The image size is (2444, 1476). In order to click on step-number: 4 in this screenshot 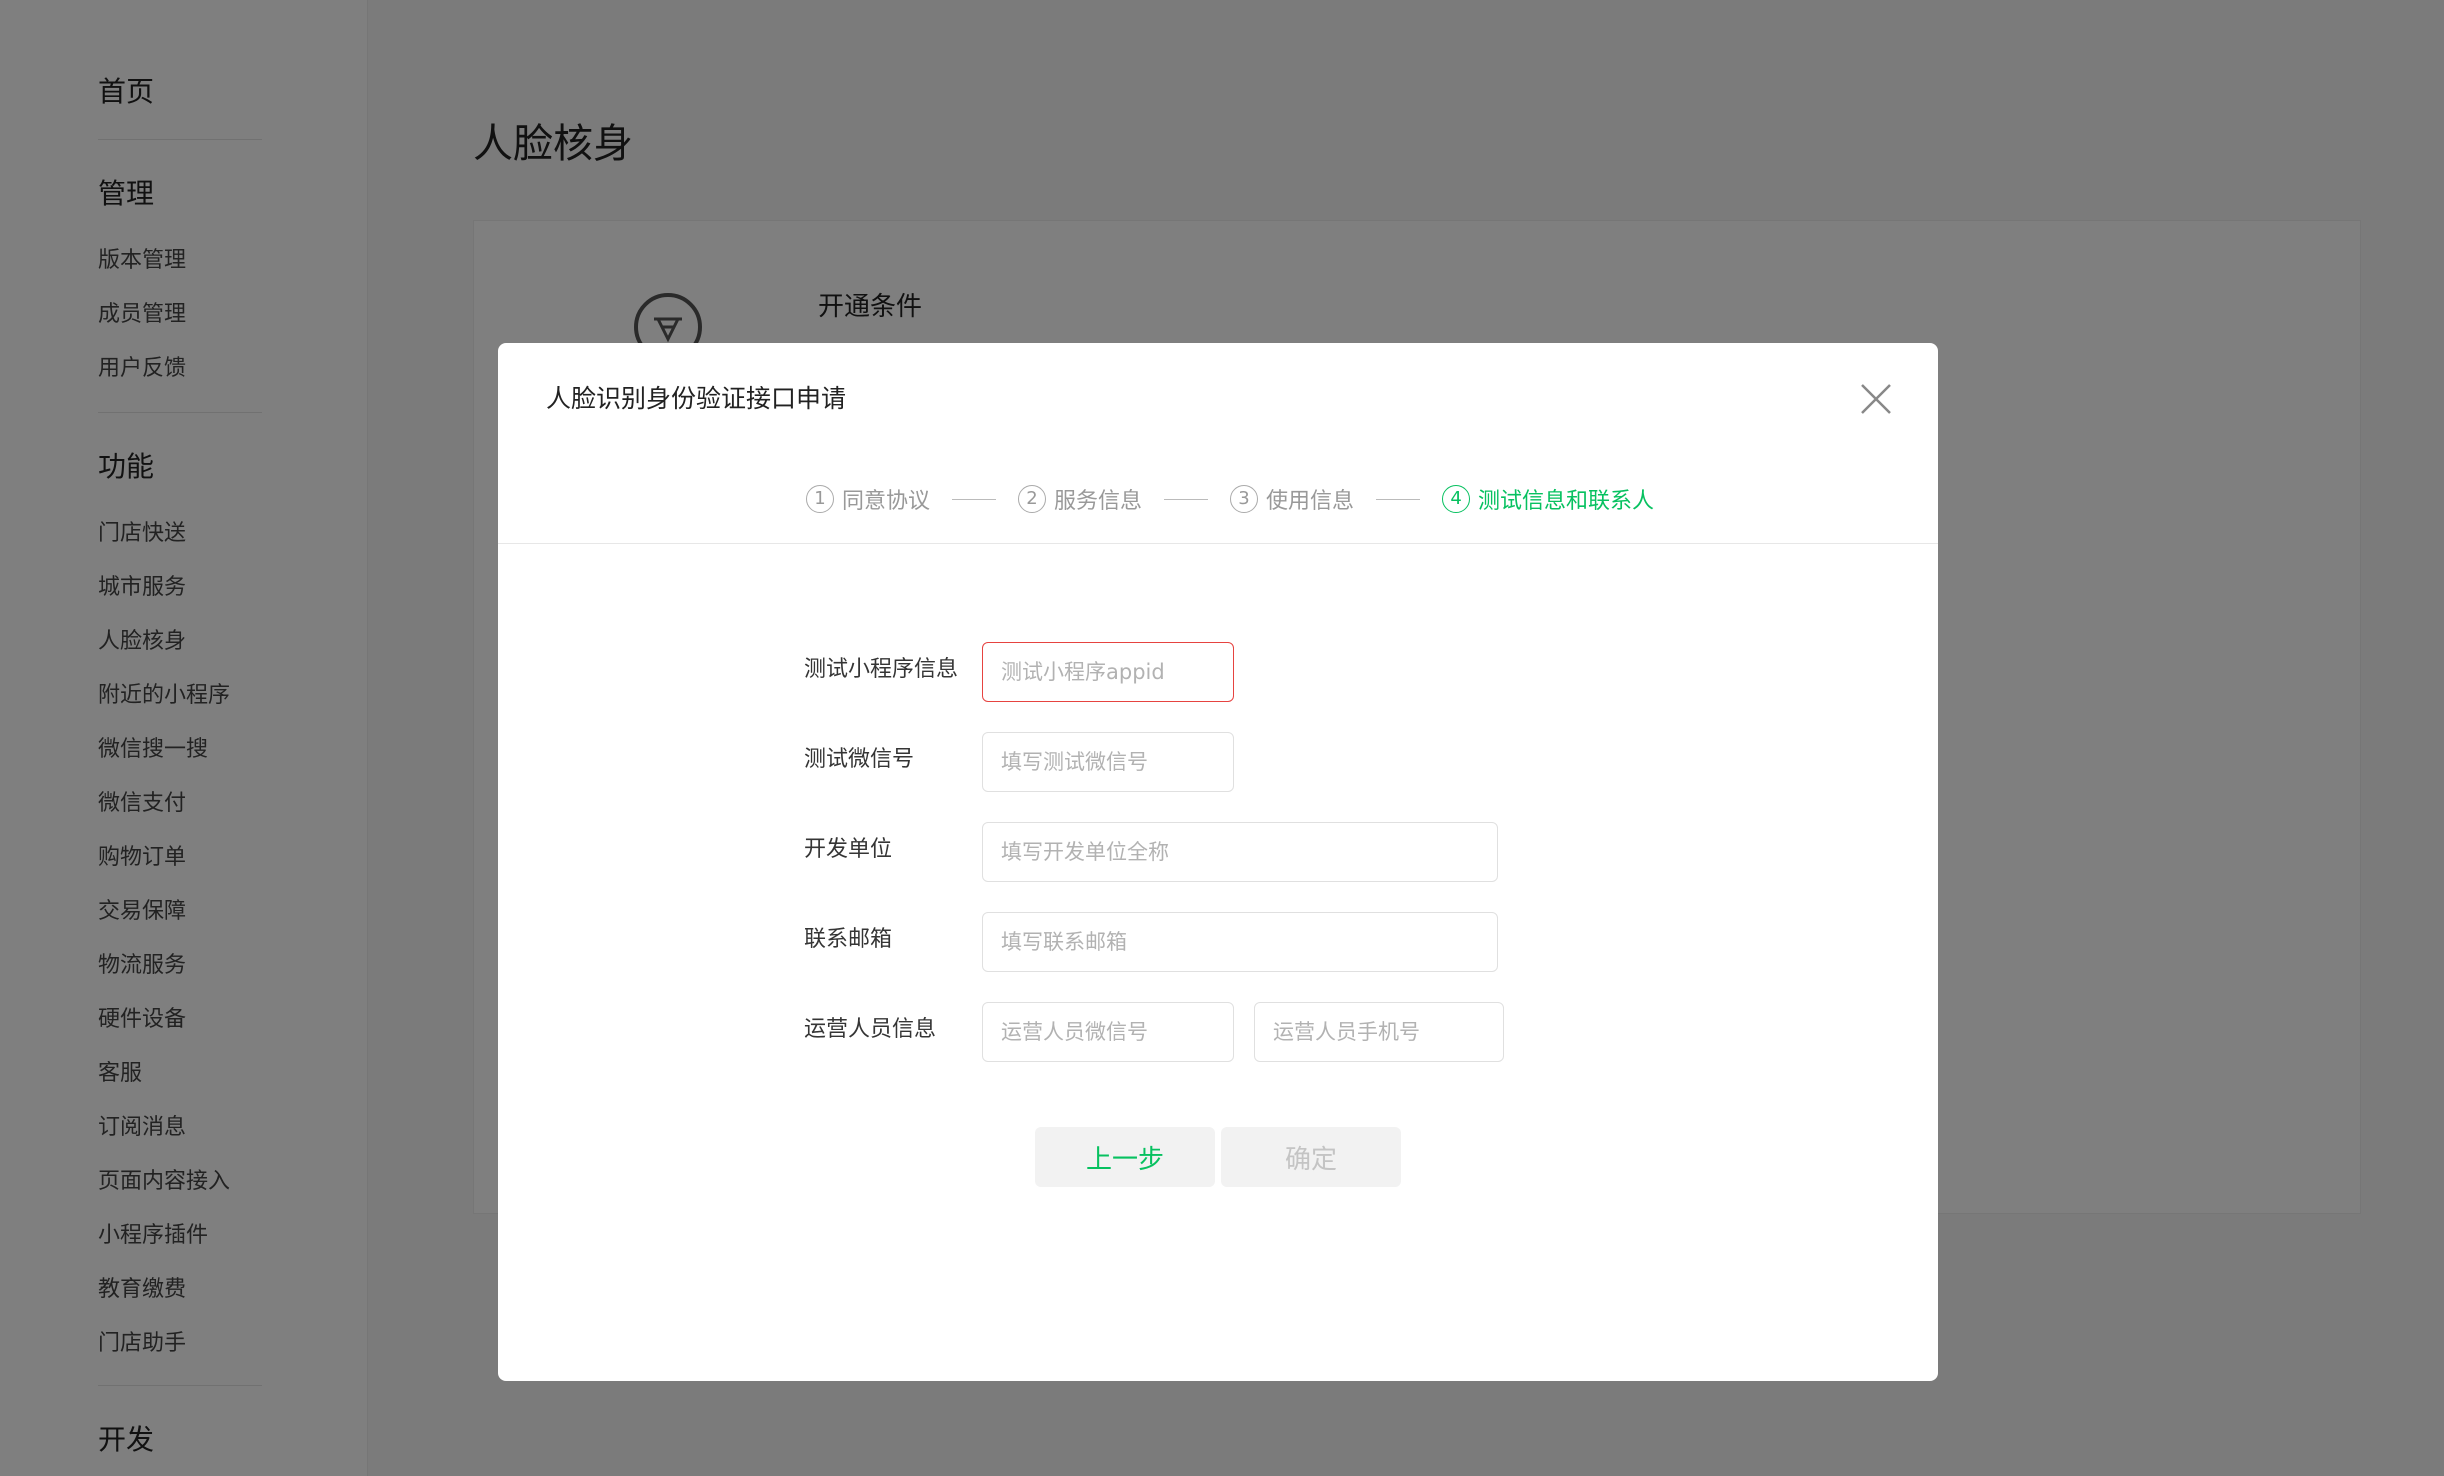, I will do `click(1456, 499)`.